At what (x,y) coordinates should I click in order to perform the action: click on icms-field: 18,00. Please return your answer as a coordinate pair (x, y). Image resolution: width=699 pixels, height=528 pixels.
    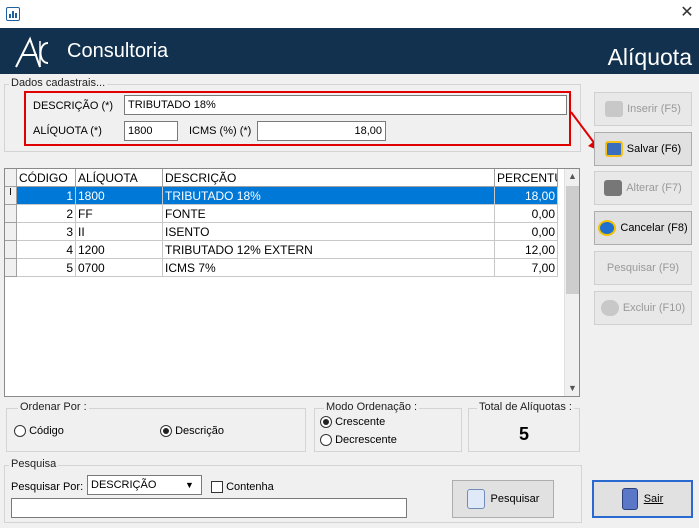
    Looking at the image, I should click on (321, 131).